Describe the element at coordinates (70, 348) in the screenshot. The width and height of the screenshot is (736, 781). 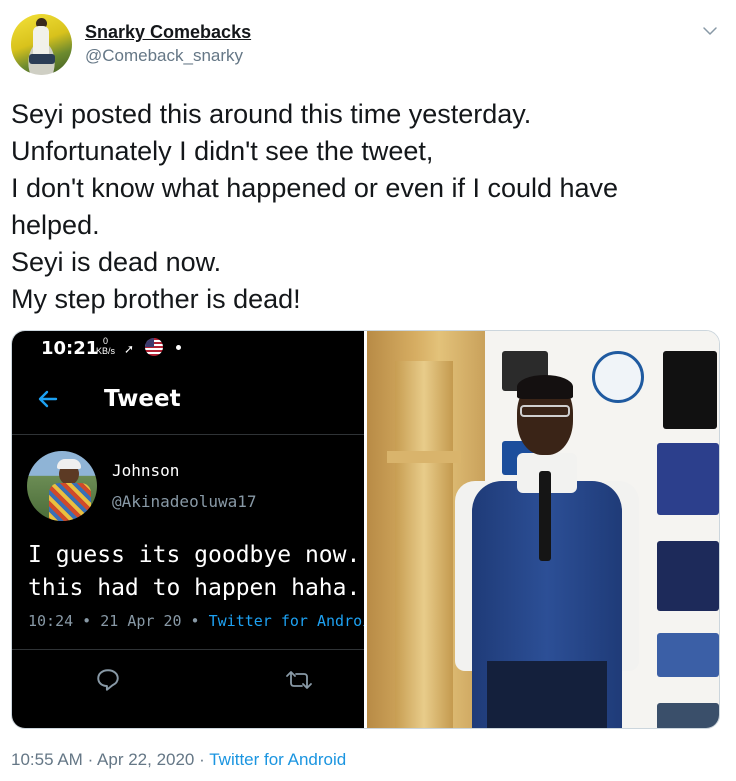
I see `status-time: 10:21` at that location.